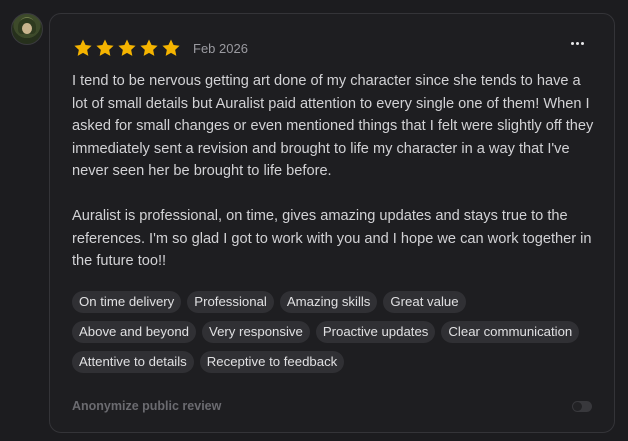 This screenshot has width=628, height=441. I want to click on rating-row: Feb 2026, so click(160, 48).